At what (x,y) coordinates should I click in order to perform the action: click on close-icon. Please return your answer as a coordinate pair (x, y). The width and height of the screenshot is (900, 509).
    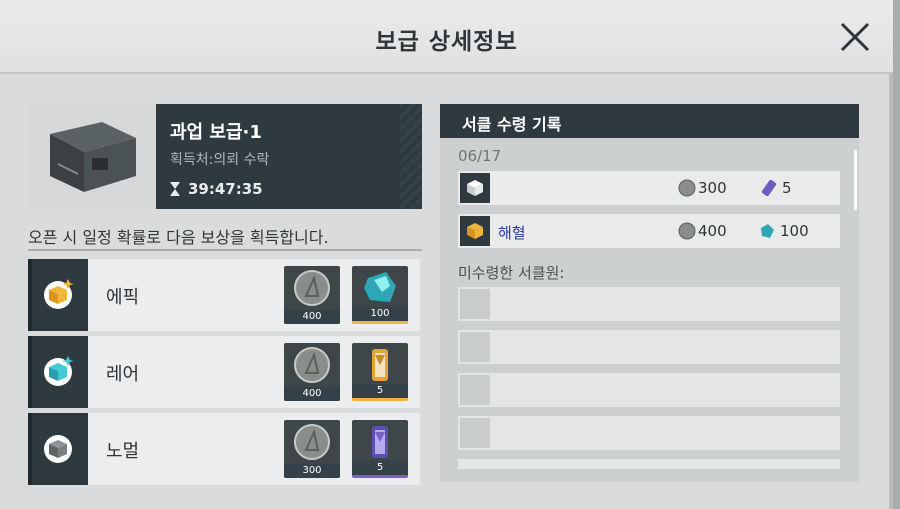
    Looking at the image, I should click on (855, 37).